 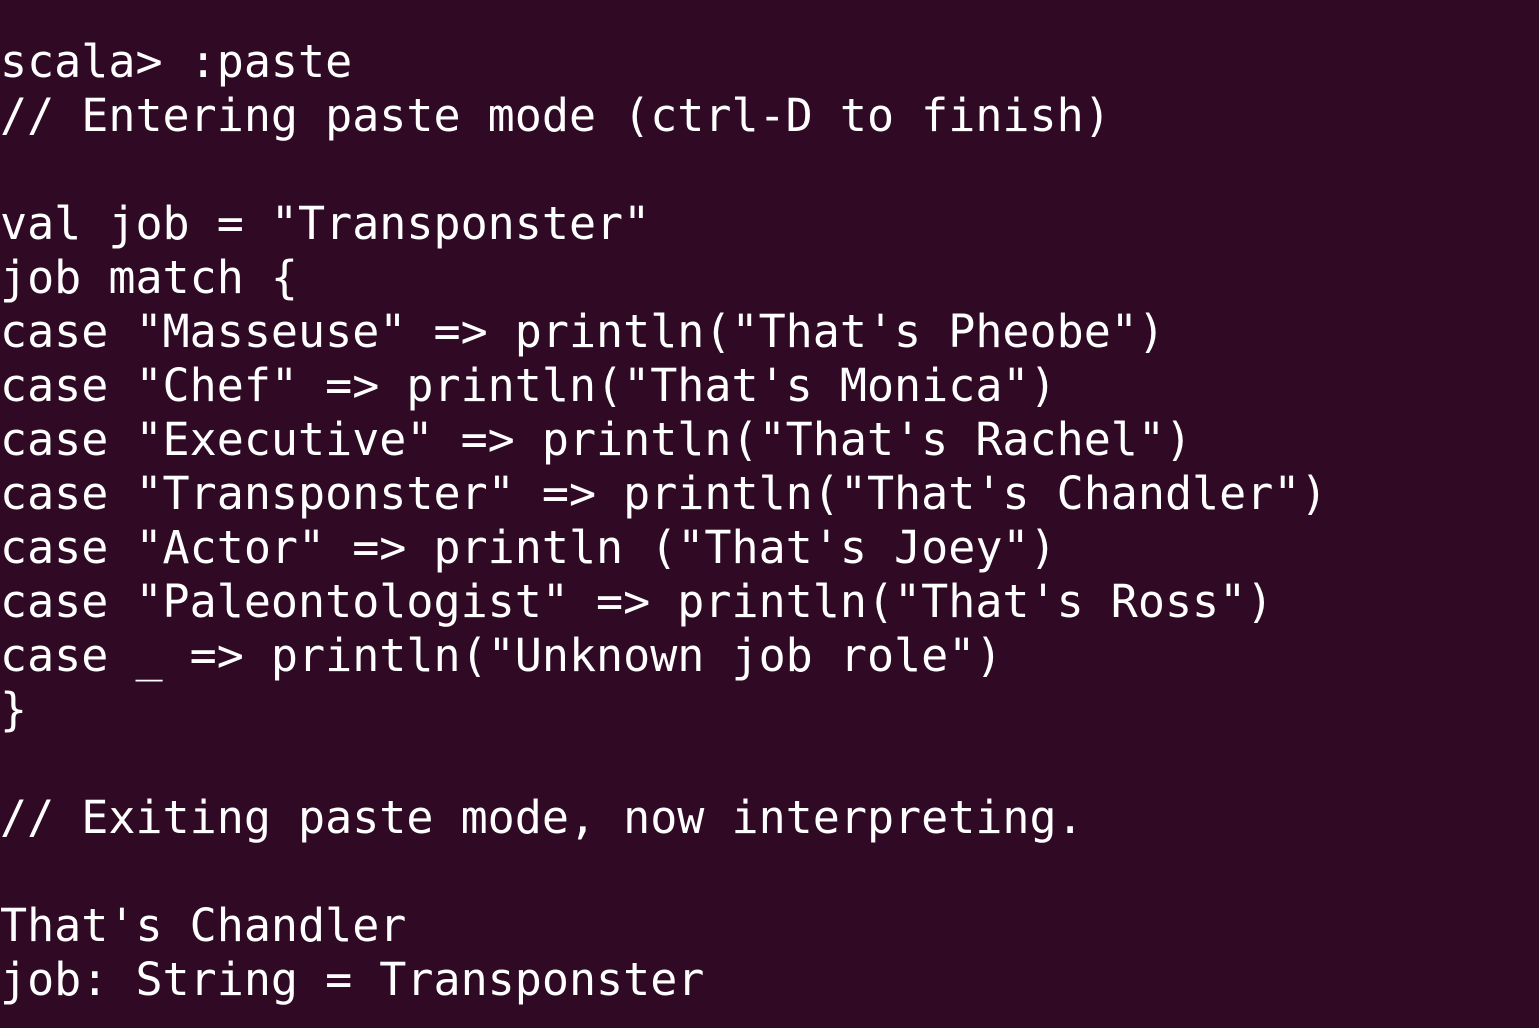 I want to click on paste-mode-exit-line: // Exiting paste mode, now interpreting., so click(x=542, y=817).